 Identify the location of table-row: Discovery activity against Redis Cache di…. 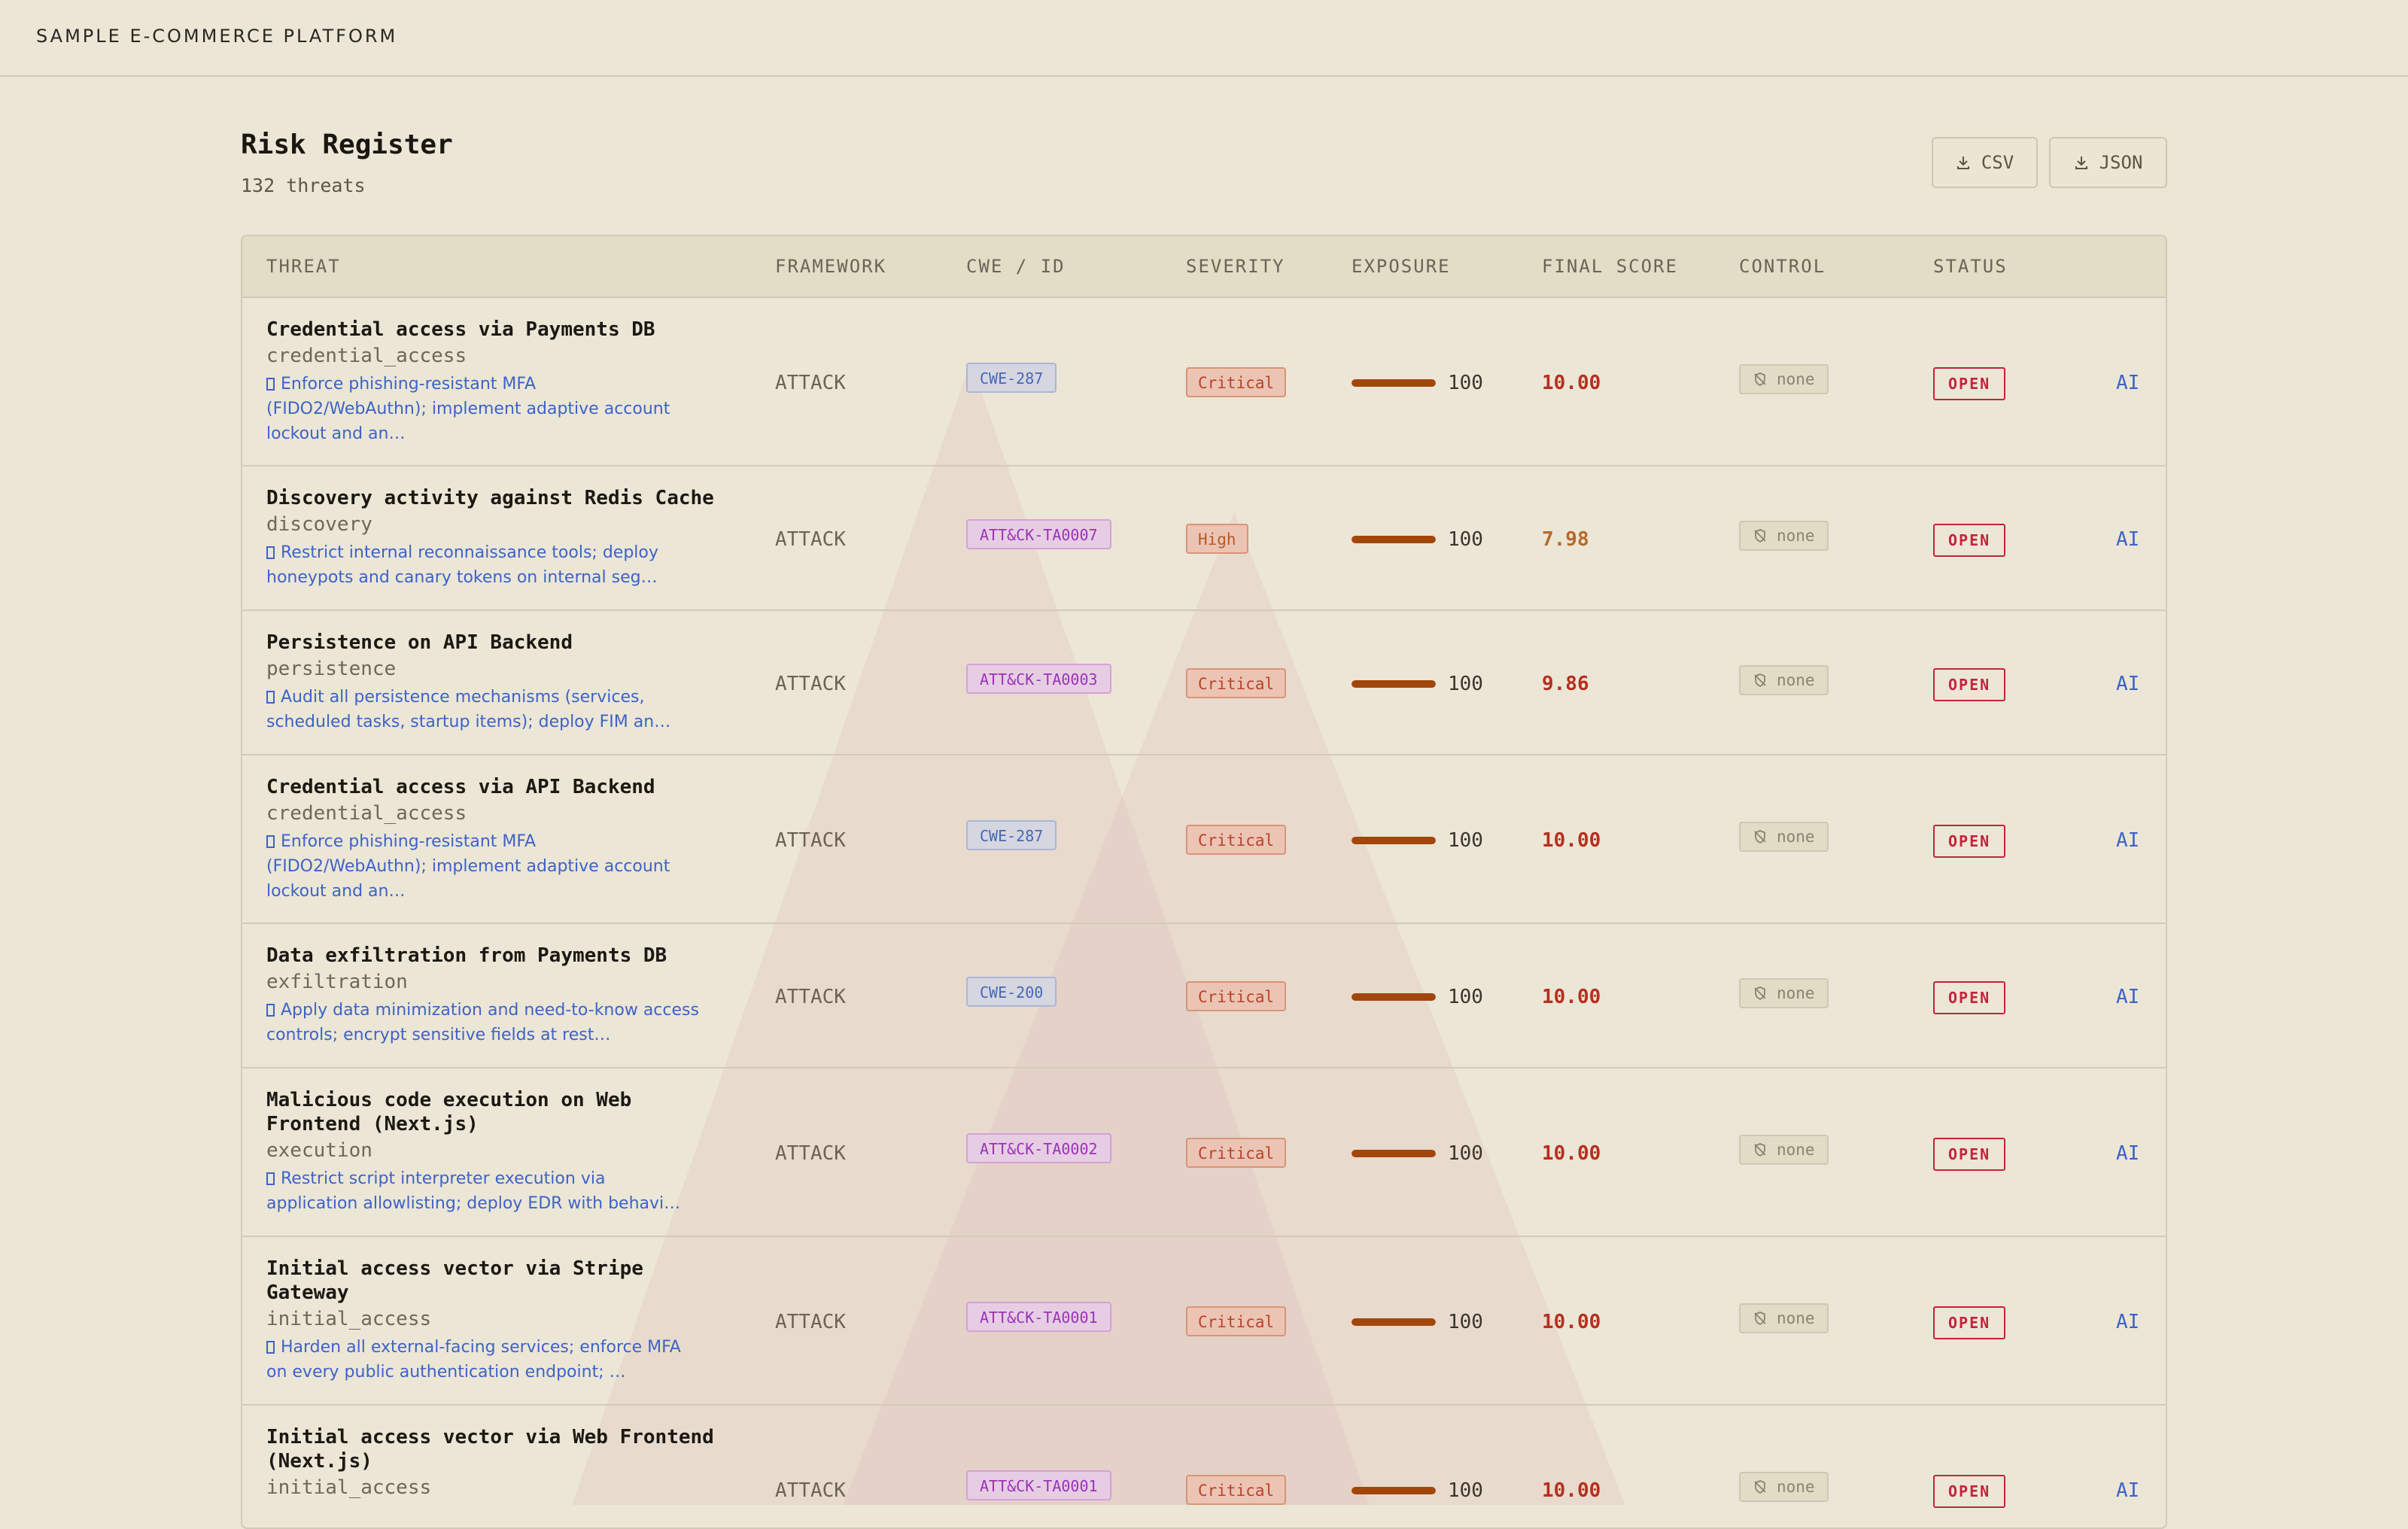
(1204, 539).